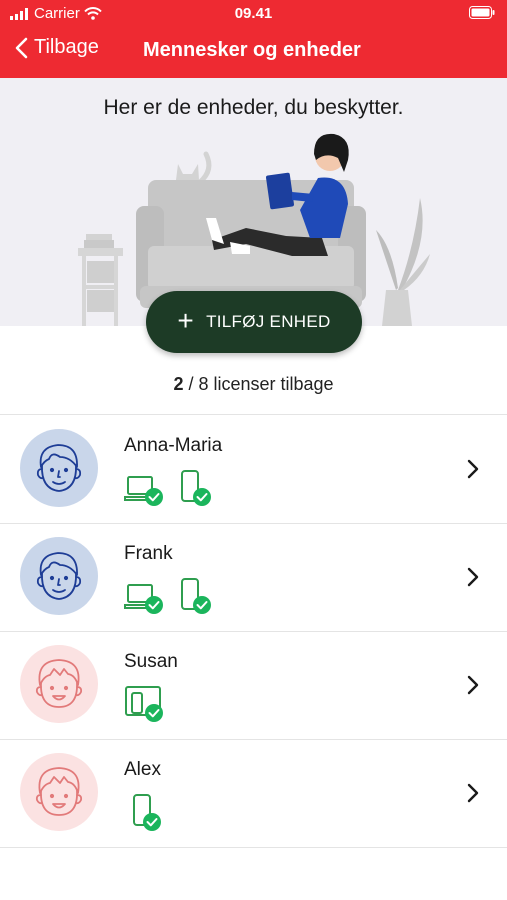  Describe the element at coordinates (253, 107) in the screenshot. I see `hero-heading: Her er de enheder, du beskytter.` at that location.